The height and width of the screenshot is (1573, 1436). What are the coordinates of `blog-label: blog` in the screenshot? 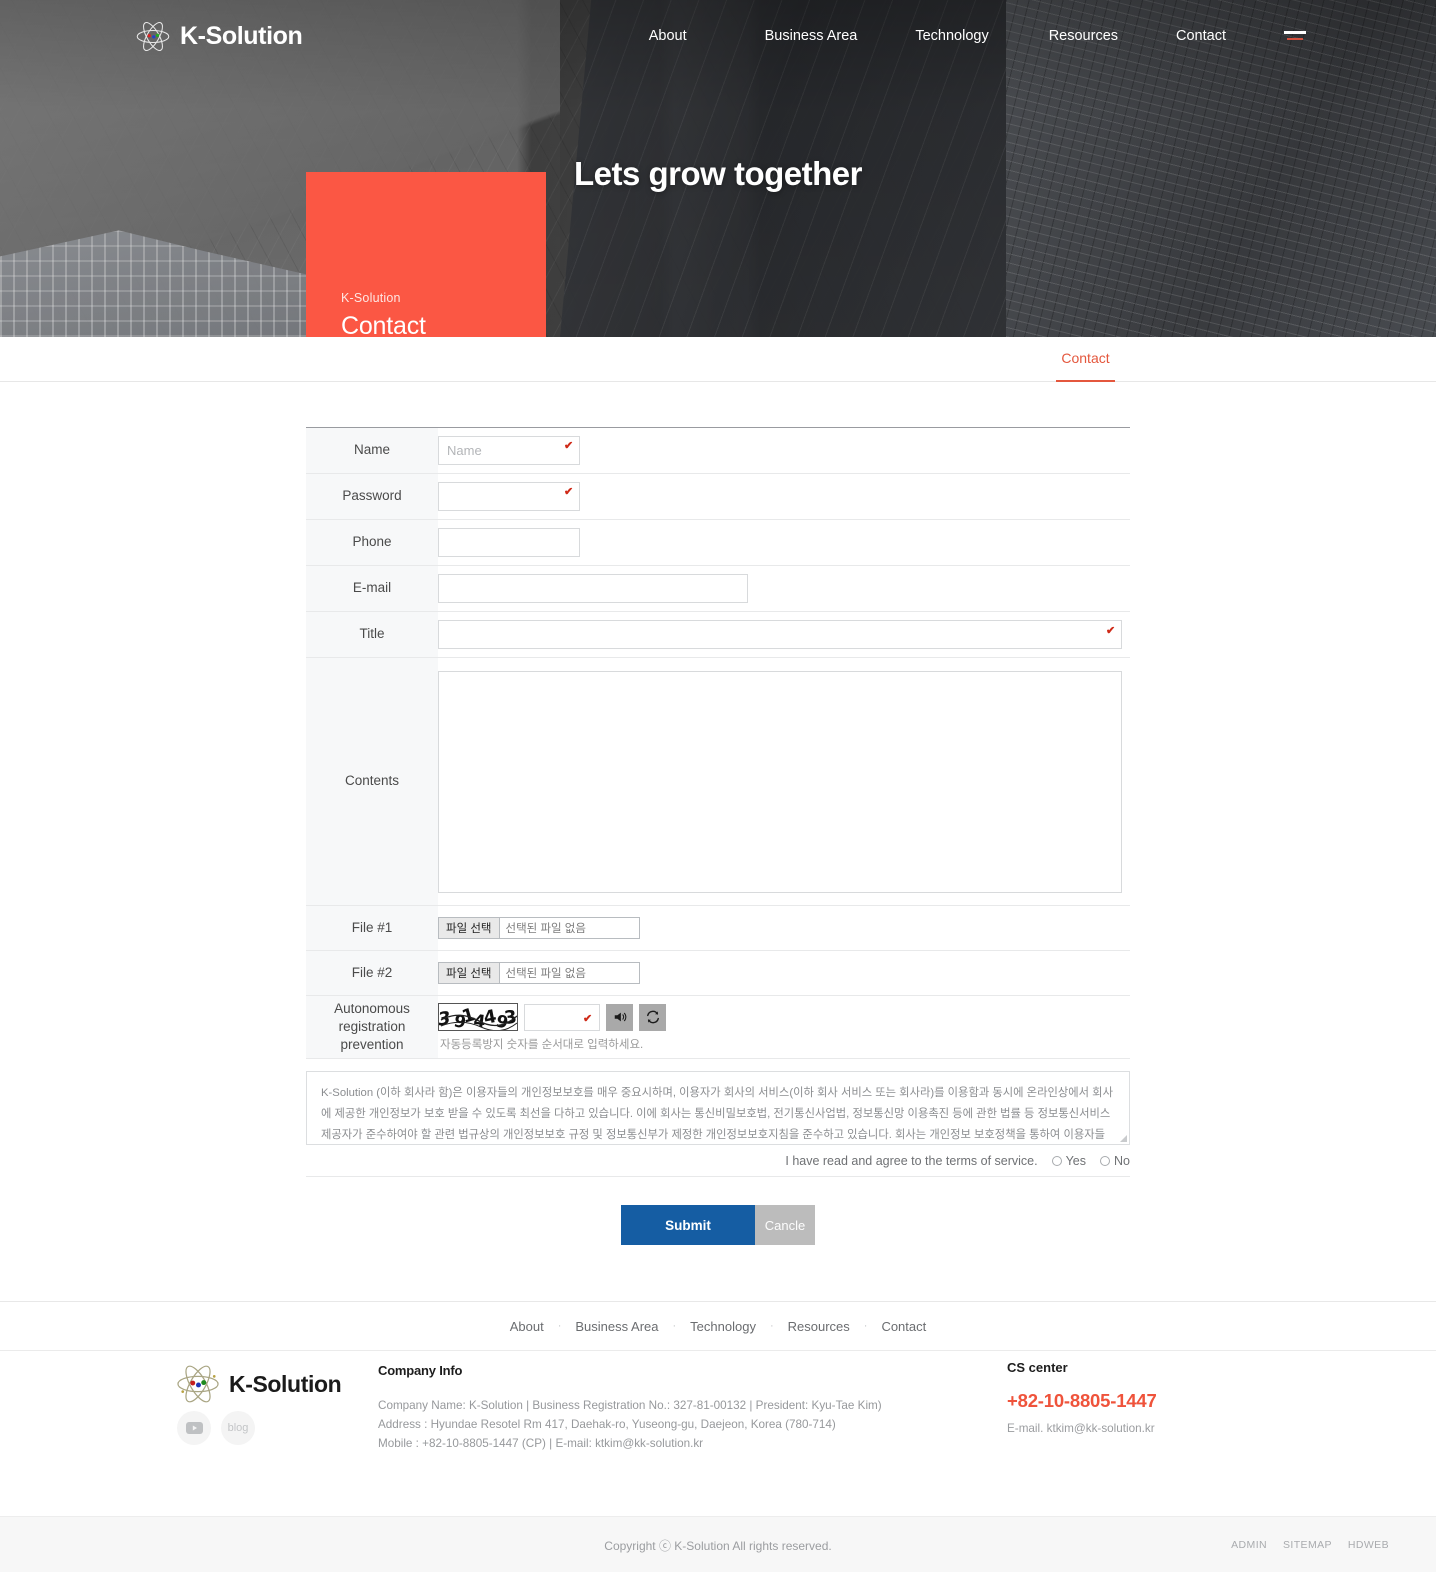 It's located at (238, 1428).